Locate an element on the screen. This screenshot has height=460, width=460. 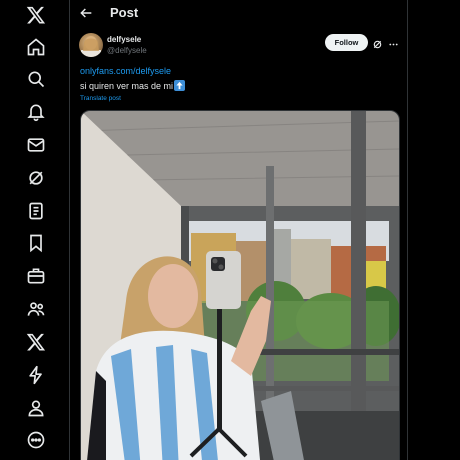
lists-icon is located at coordinates (36, 211).